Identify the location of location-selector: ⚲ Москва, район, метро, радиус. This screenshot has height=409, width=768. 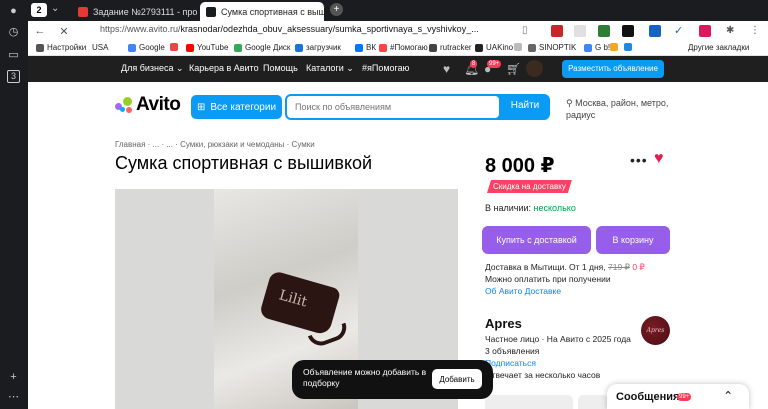
(621, 109).